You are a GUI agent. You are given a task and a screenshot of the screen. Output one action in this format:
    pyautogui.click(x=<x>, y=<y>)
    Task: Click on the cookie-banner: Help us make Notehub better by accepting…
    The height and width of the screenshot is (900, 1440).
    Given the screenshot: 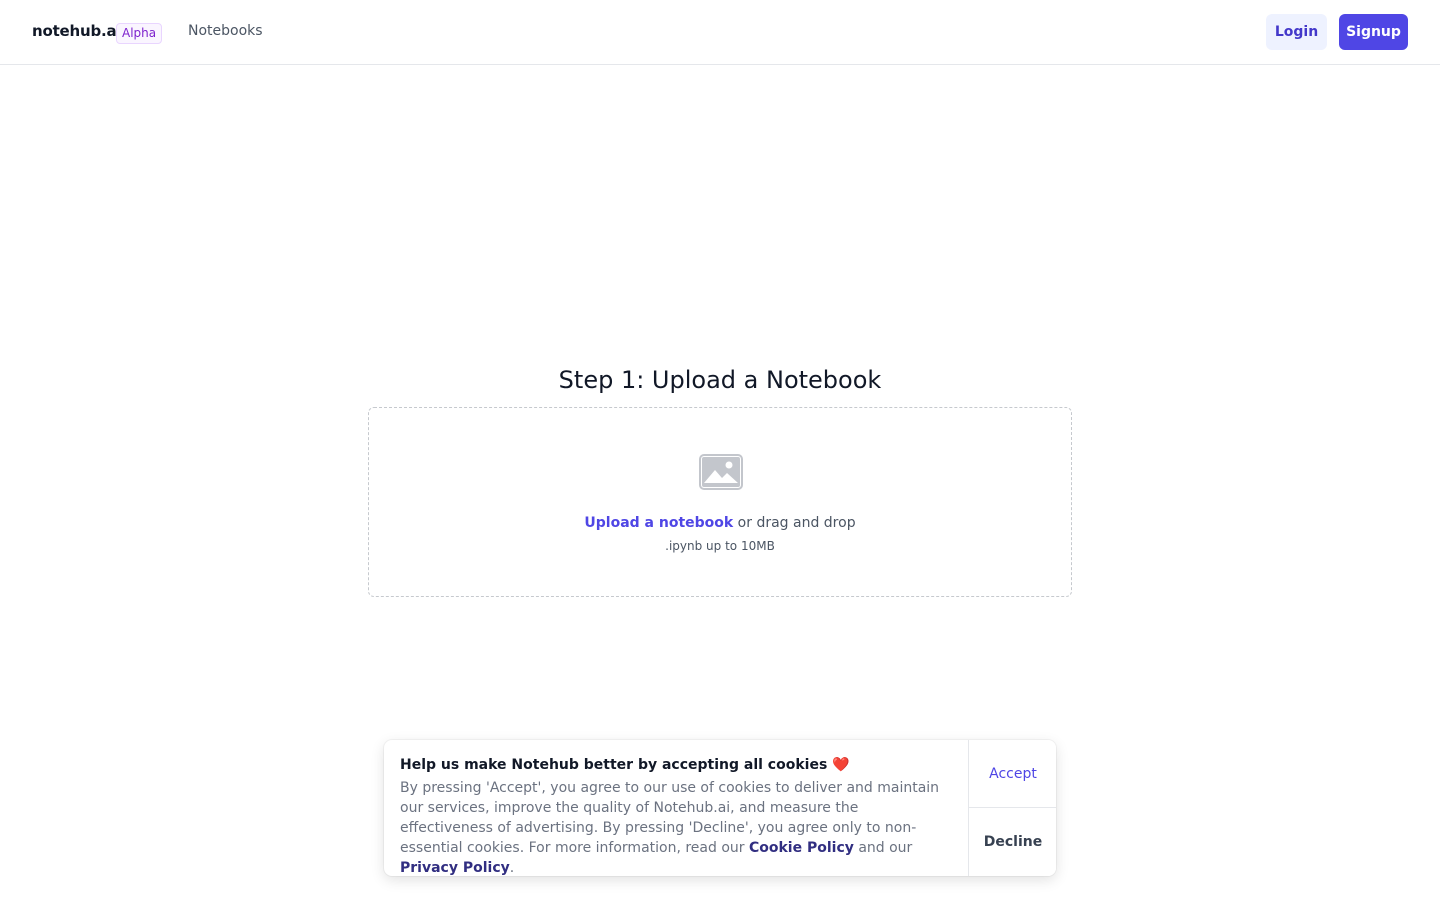 What is the action you would take?
    pyautogui.click(x=720, y=808)
    